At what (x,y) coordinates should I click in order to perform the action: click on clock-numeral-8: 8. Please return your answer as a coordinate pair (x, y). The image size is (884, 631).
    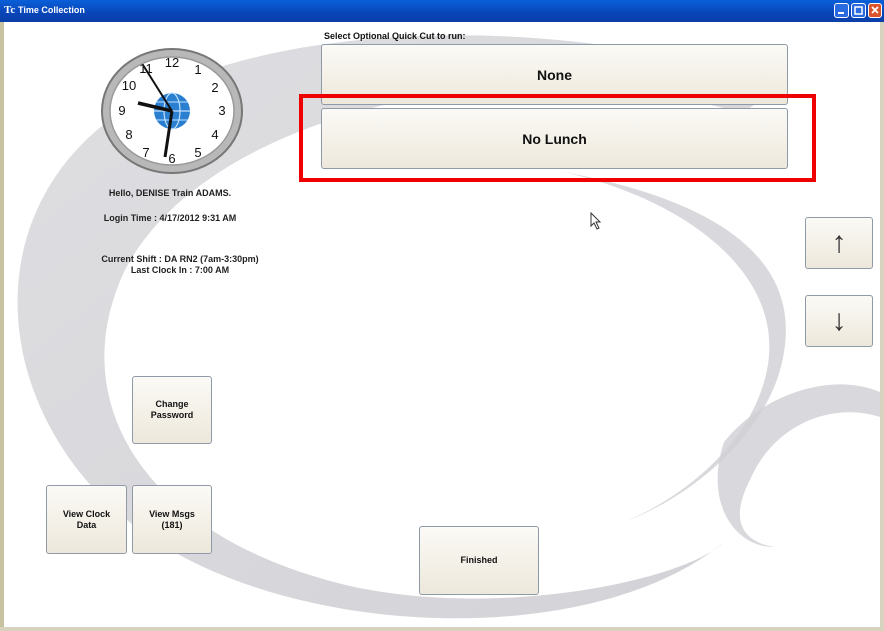
    Looking at the image, I should click on (128, 134).